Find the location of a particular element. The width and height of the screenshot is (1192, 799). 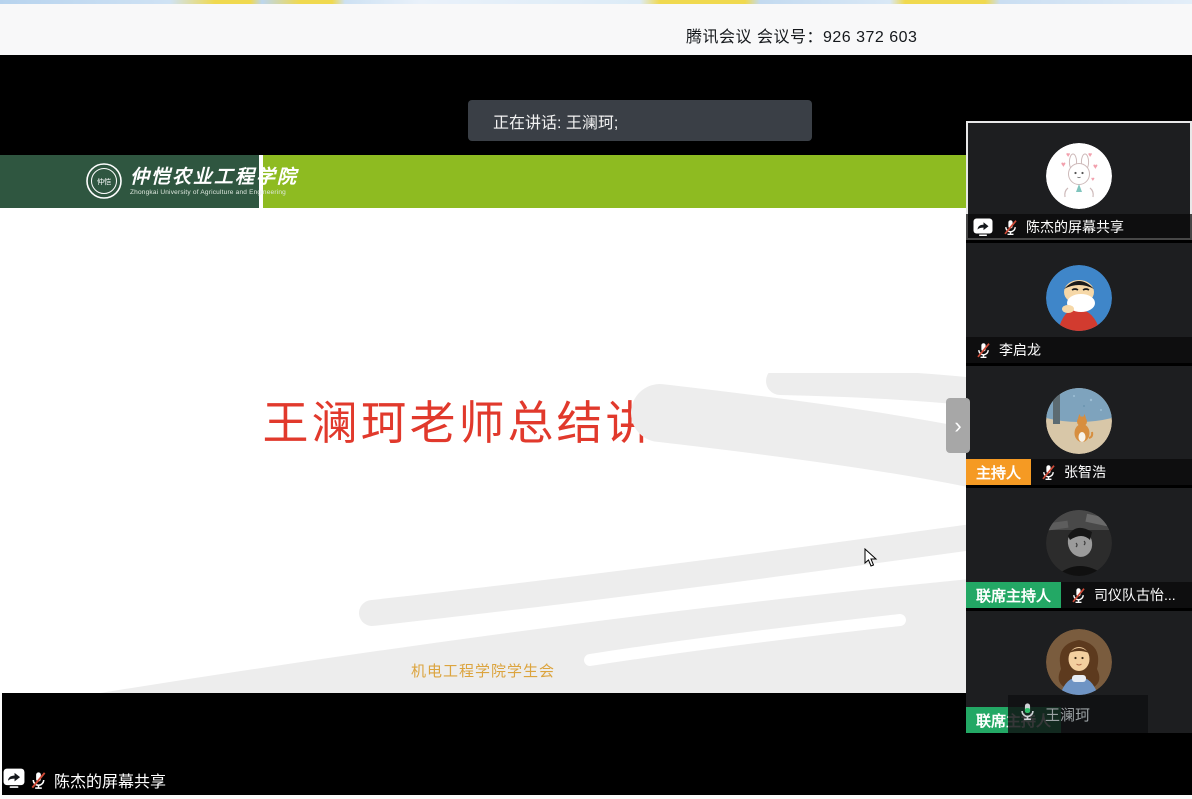

participant-label-row: 主持人 张智浩 is located at coordinates (1079, 472).